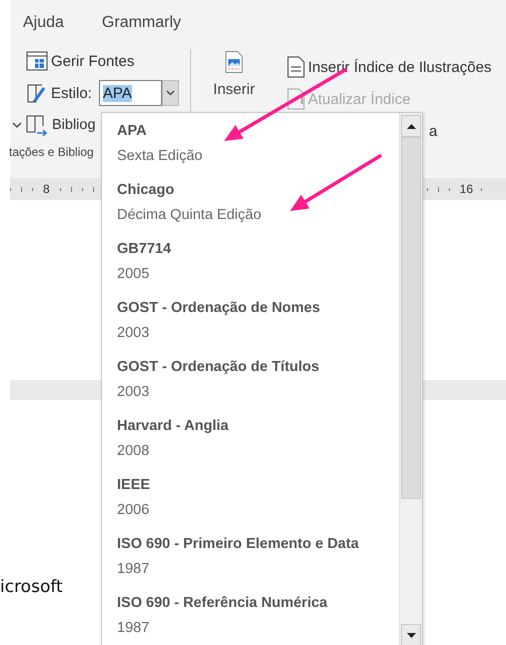 The image size is (506, 645). I want to click on style-field: APA, so click(130, 93).